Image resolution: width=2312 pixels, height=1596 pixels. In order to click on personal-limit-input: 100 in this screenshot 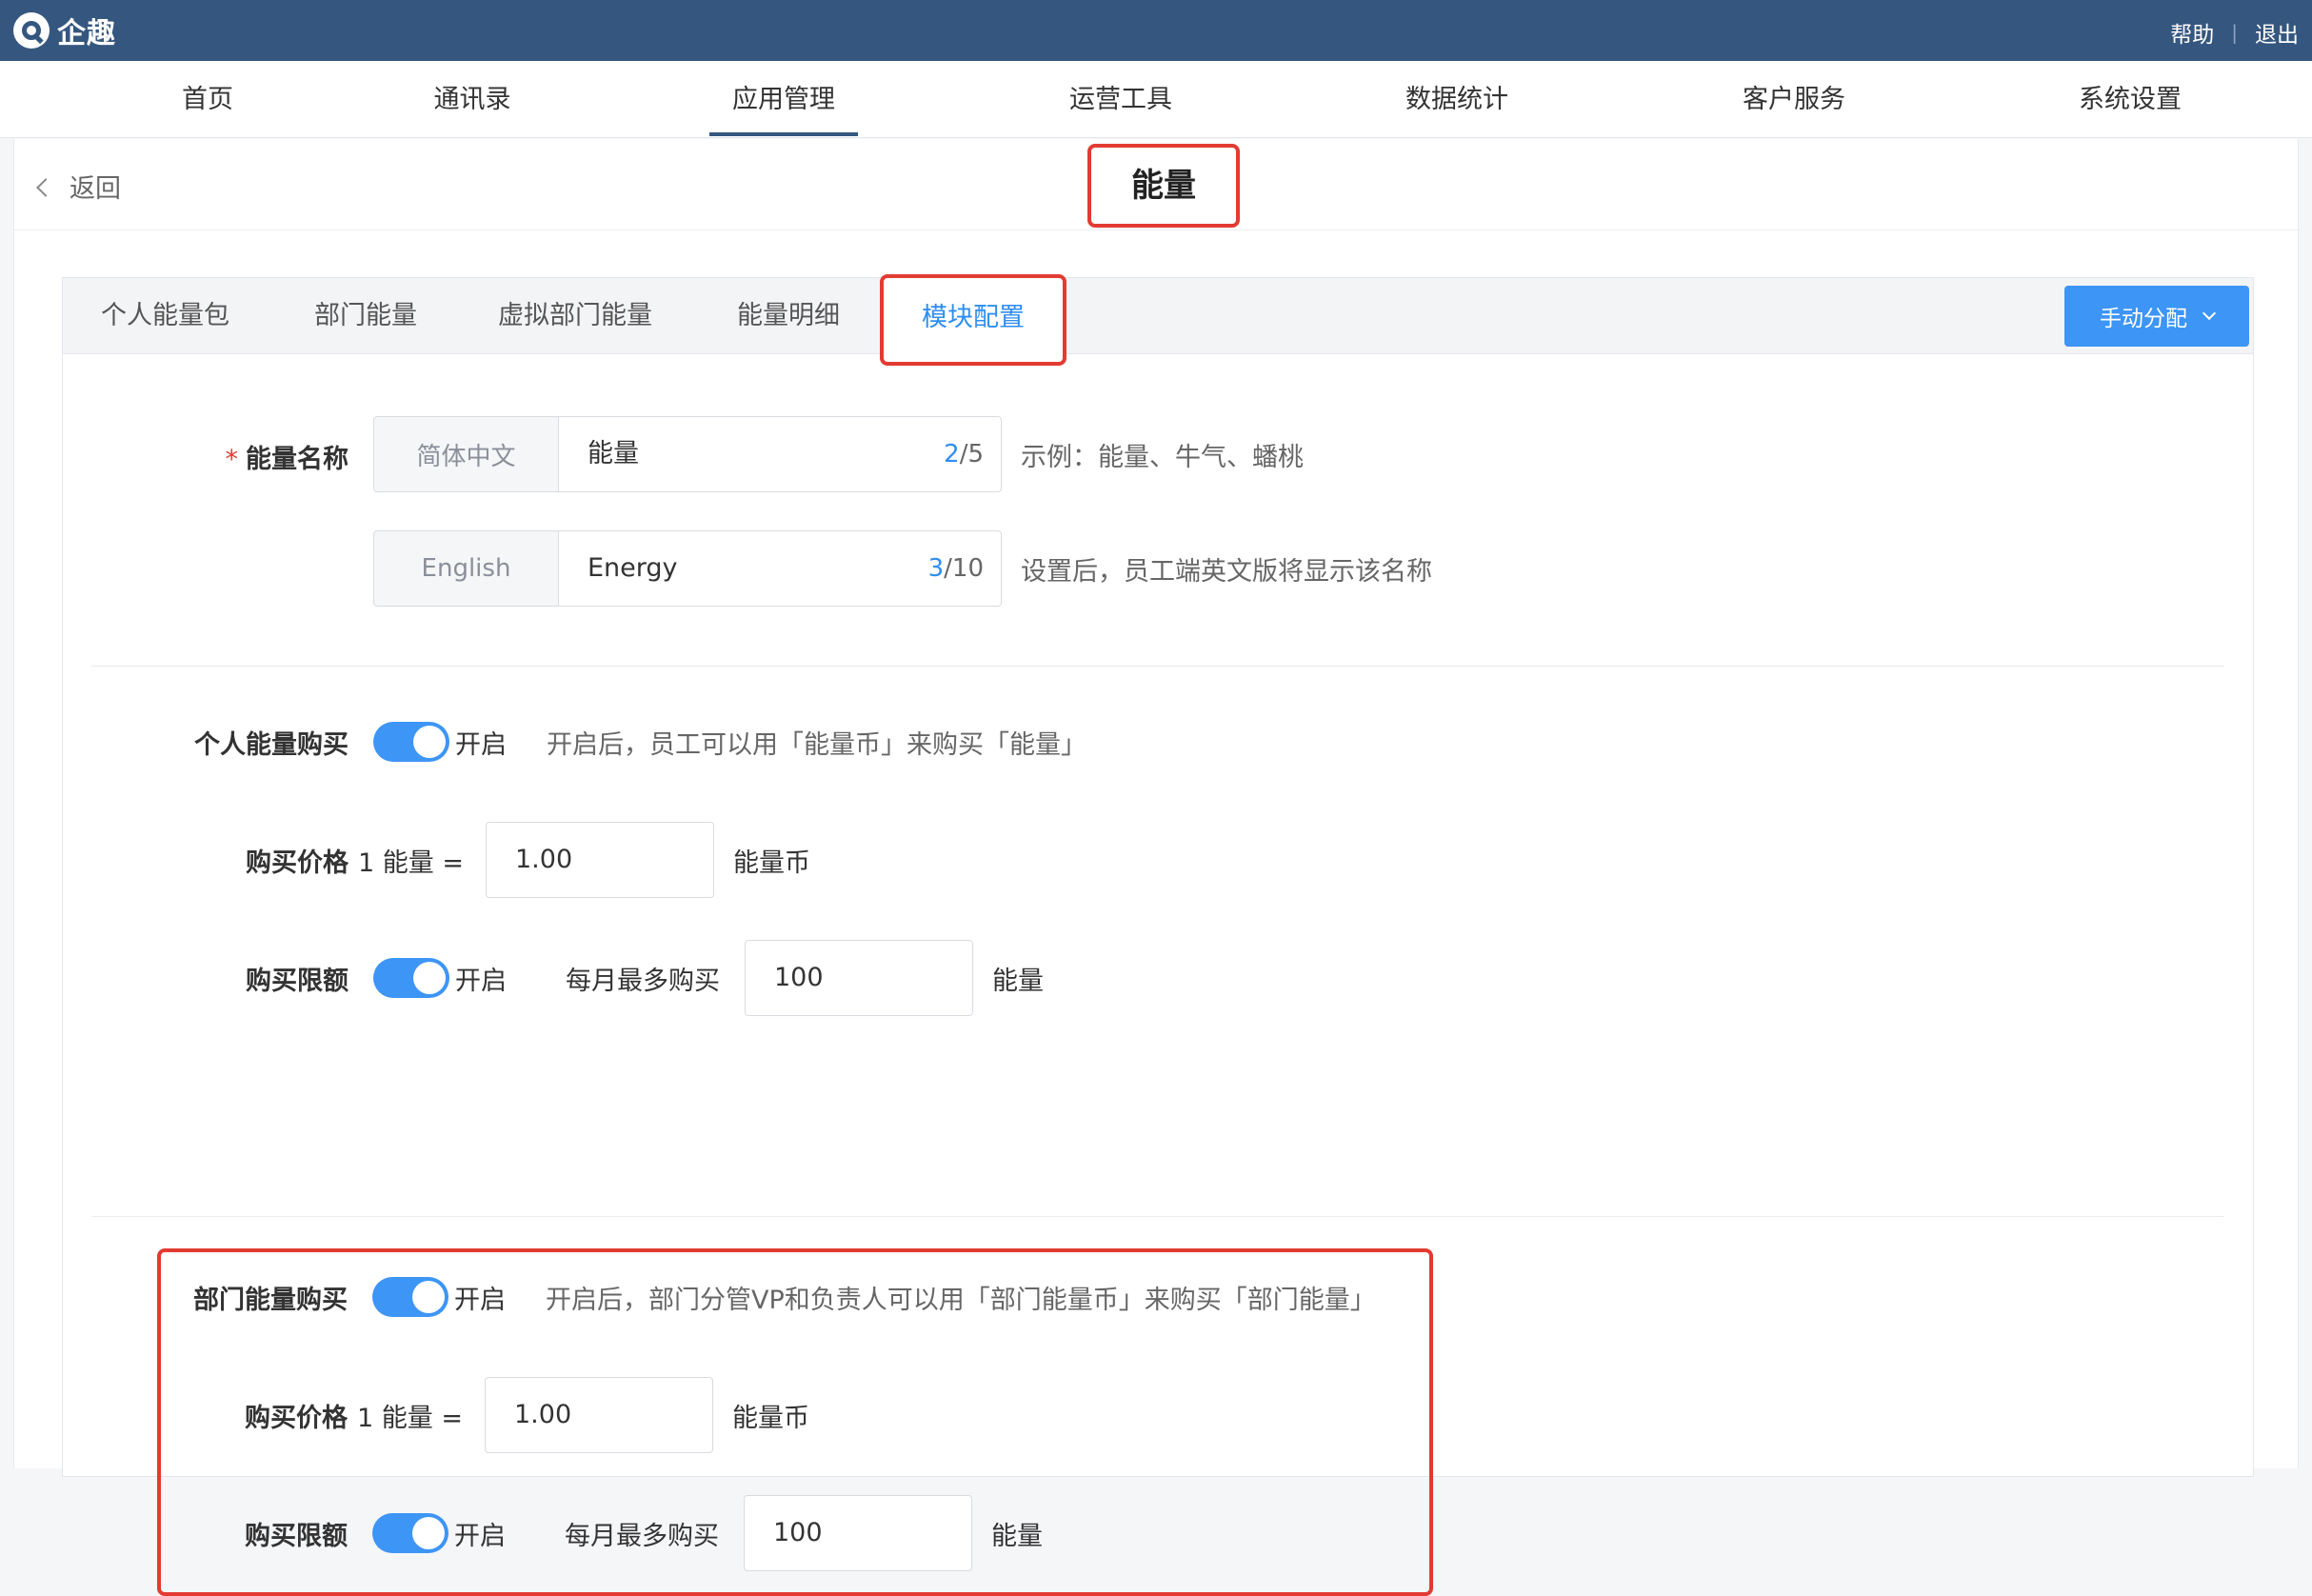, I will do `click(859, 978)`.